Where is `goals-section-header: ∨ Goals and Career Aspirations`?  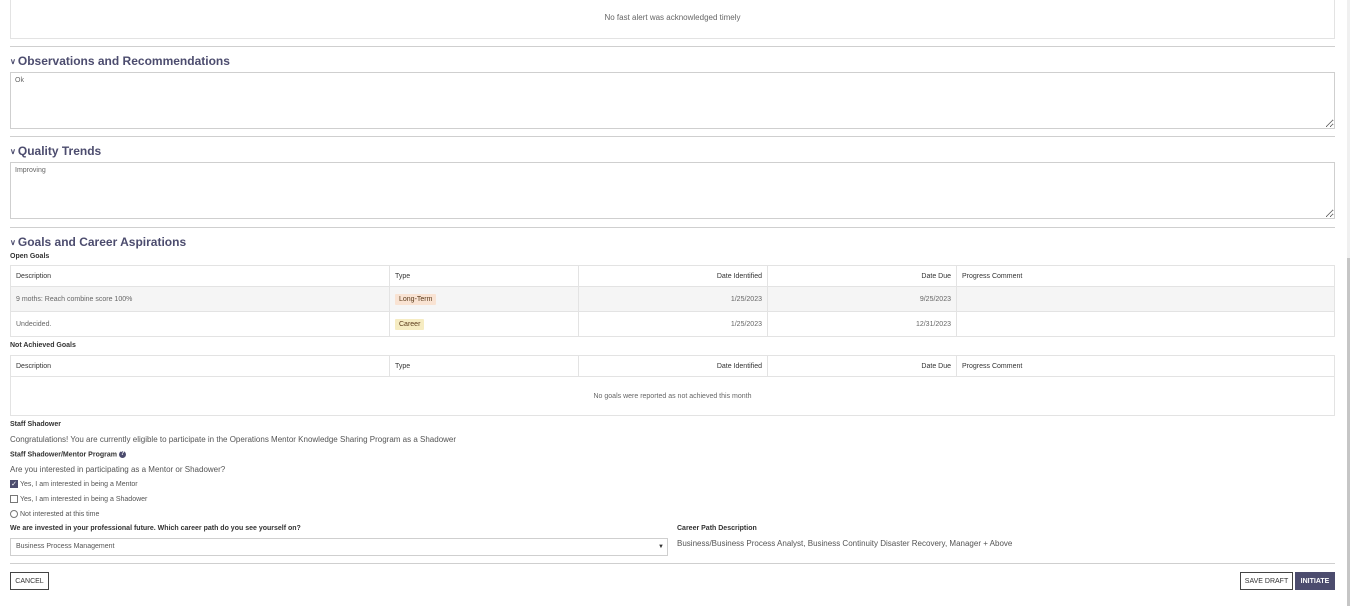 goals-section-header: ∨ Goals and Career Aspirations is located at coordinates (98, 242).